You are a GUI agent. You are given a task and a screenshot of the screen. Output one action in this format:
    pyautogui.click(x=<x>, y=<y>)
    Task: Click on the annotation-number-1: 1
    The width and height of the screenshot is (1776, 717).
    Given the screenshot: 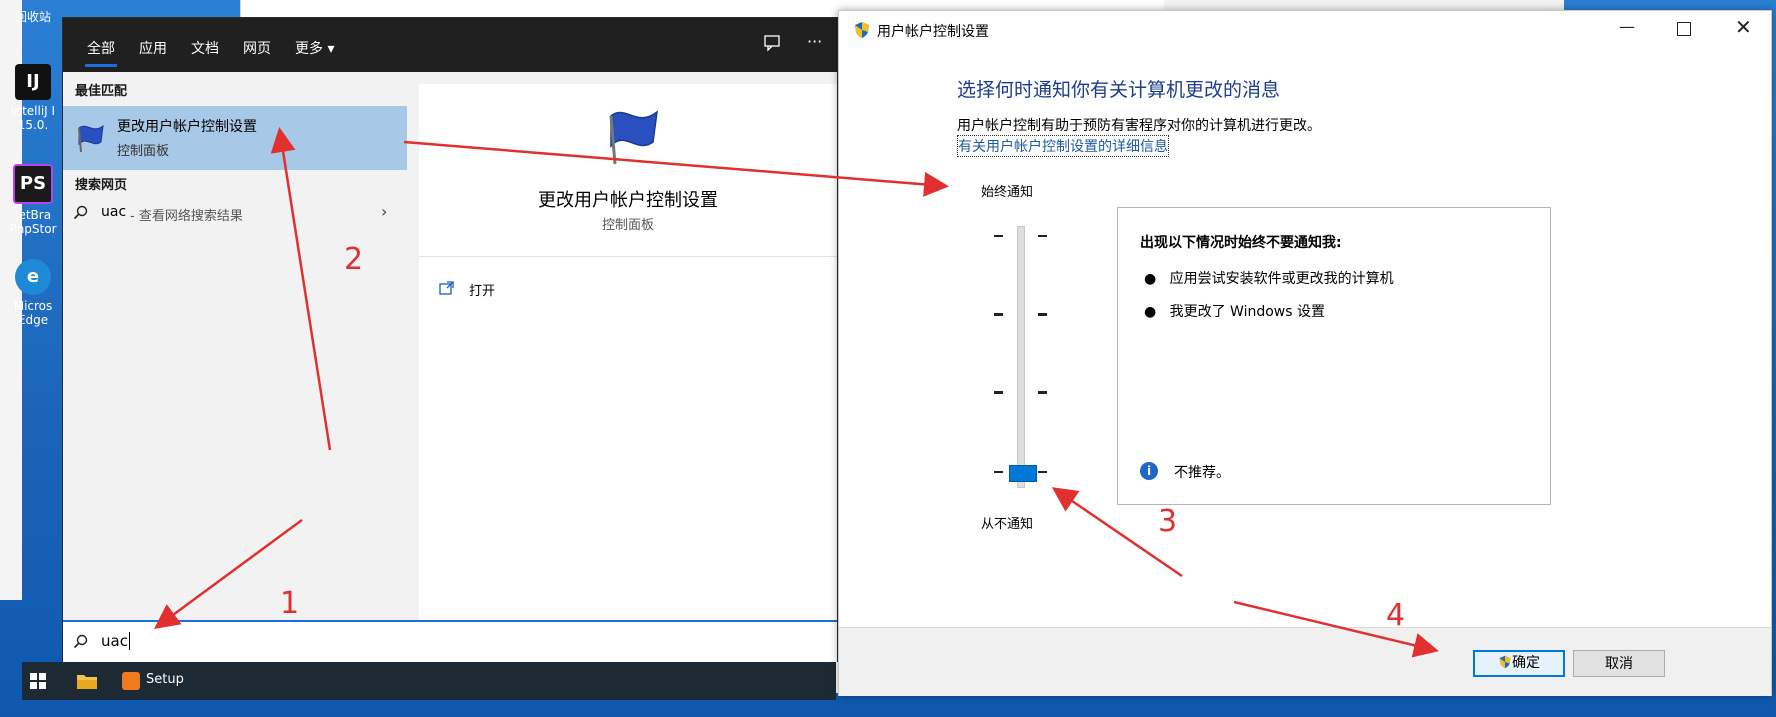 What is the action you would take?
    pyautogui.click(x=290, y=603)
    